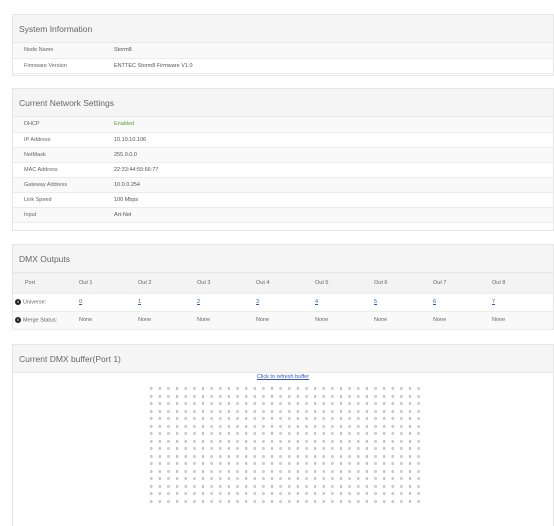 The width and height of the screenshot is (554, 526). I want to click on node-name-label: Node Name, so click(63, 51).